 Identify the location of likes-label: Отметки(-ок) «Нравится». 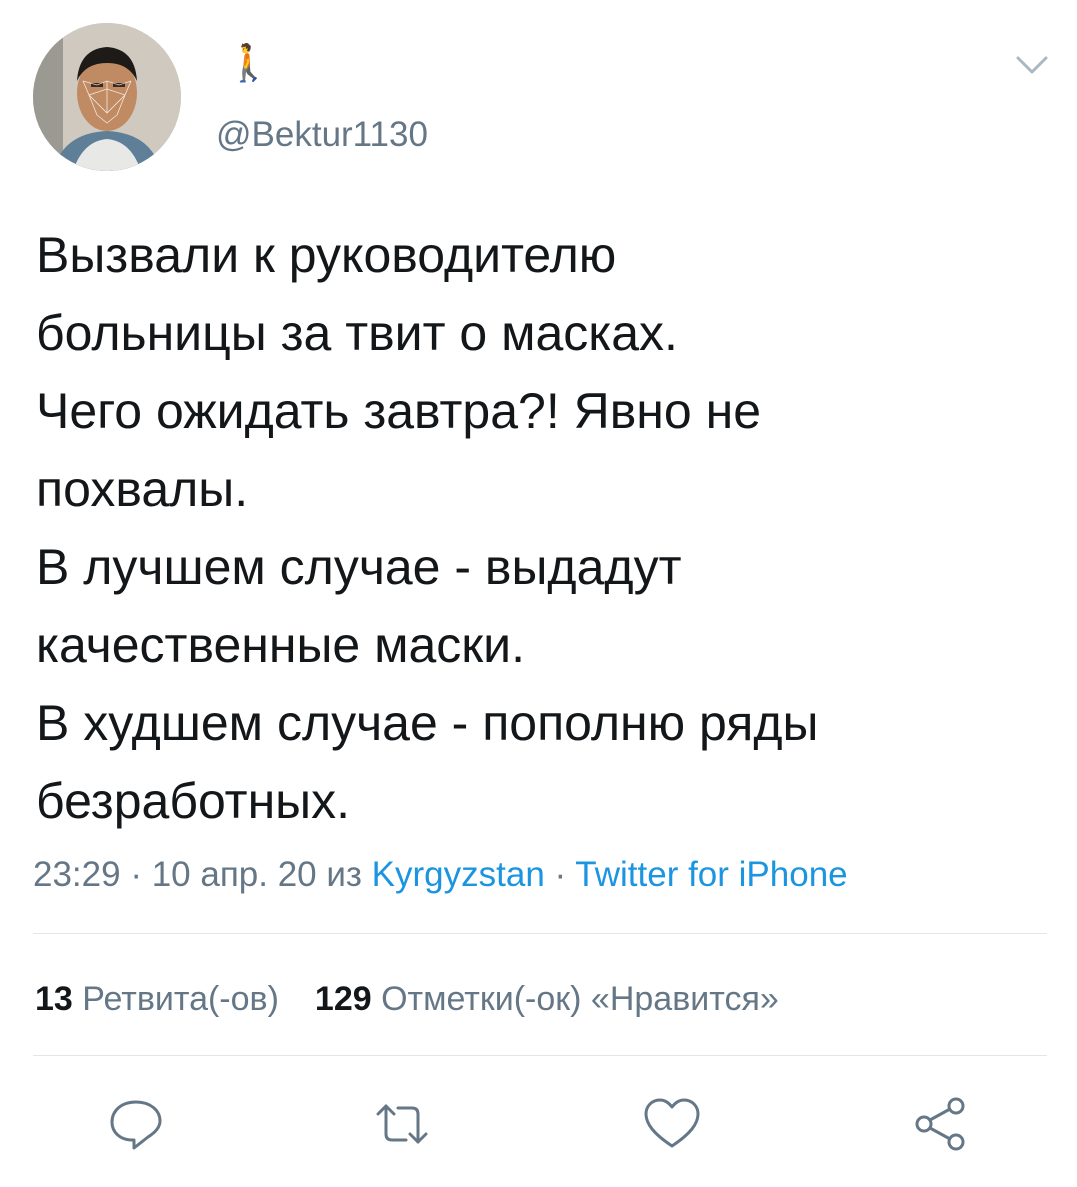
(580, 999).